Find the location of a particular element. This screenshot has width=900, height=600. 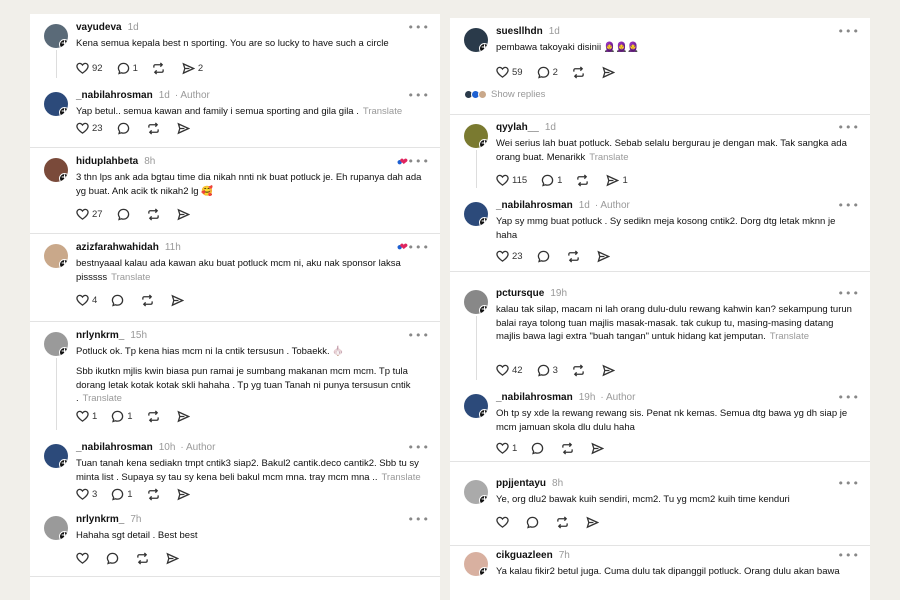

like-button: 27 is located at coordinates (89, 214).